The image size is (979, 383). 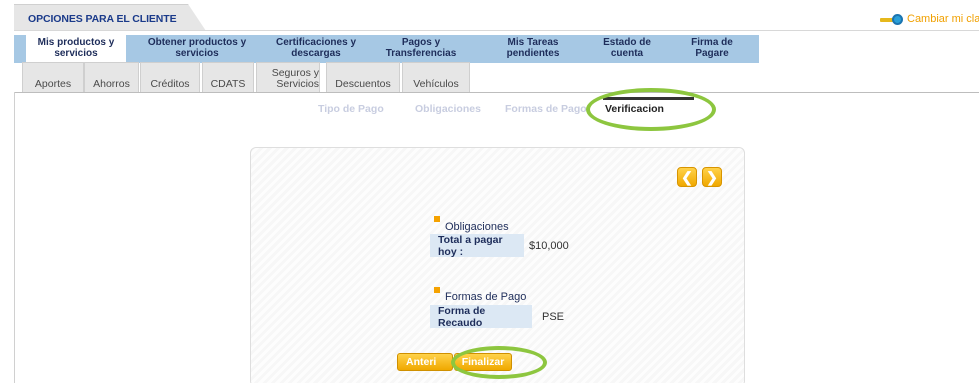 I want to click on total-to-pay-label: Total a pagar hoy :, so click(x=477, y=245).